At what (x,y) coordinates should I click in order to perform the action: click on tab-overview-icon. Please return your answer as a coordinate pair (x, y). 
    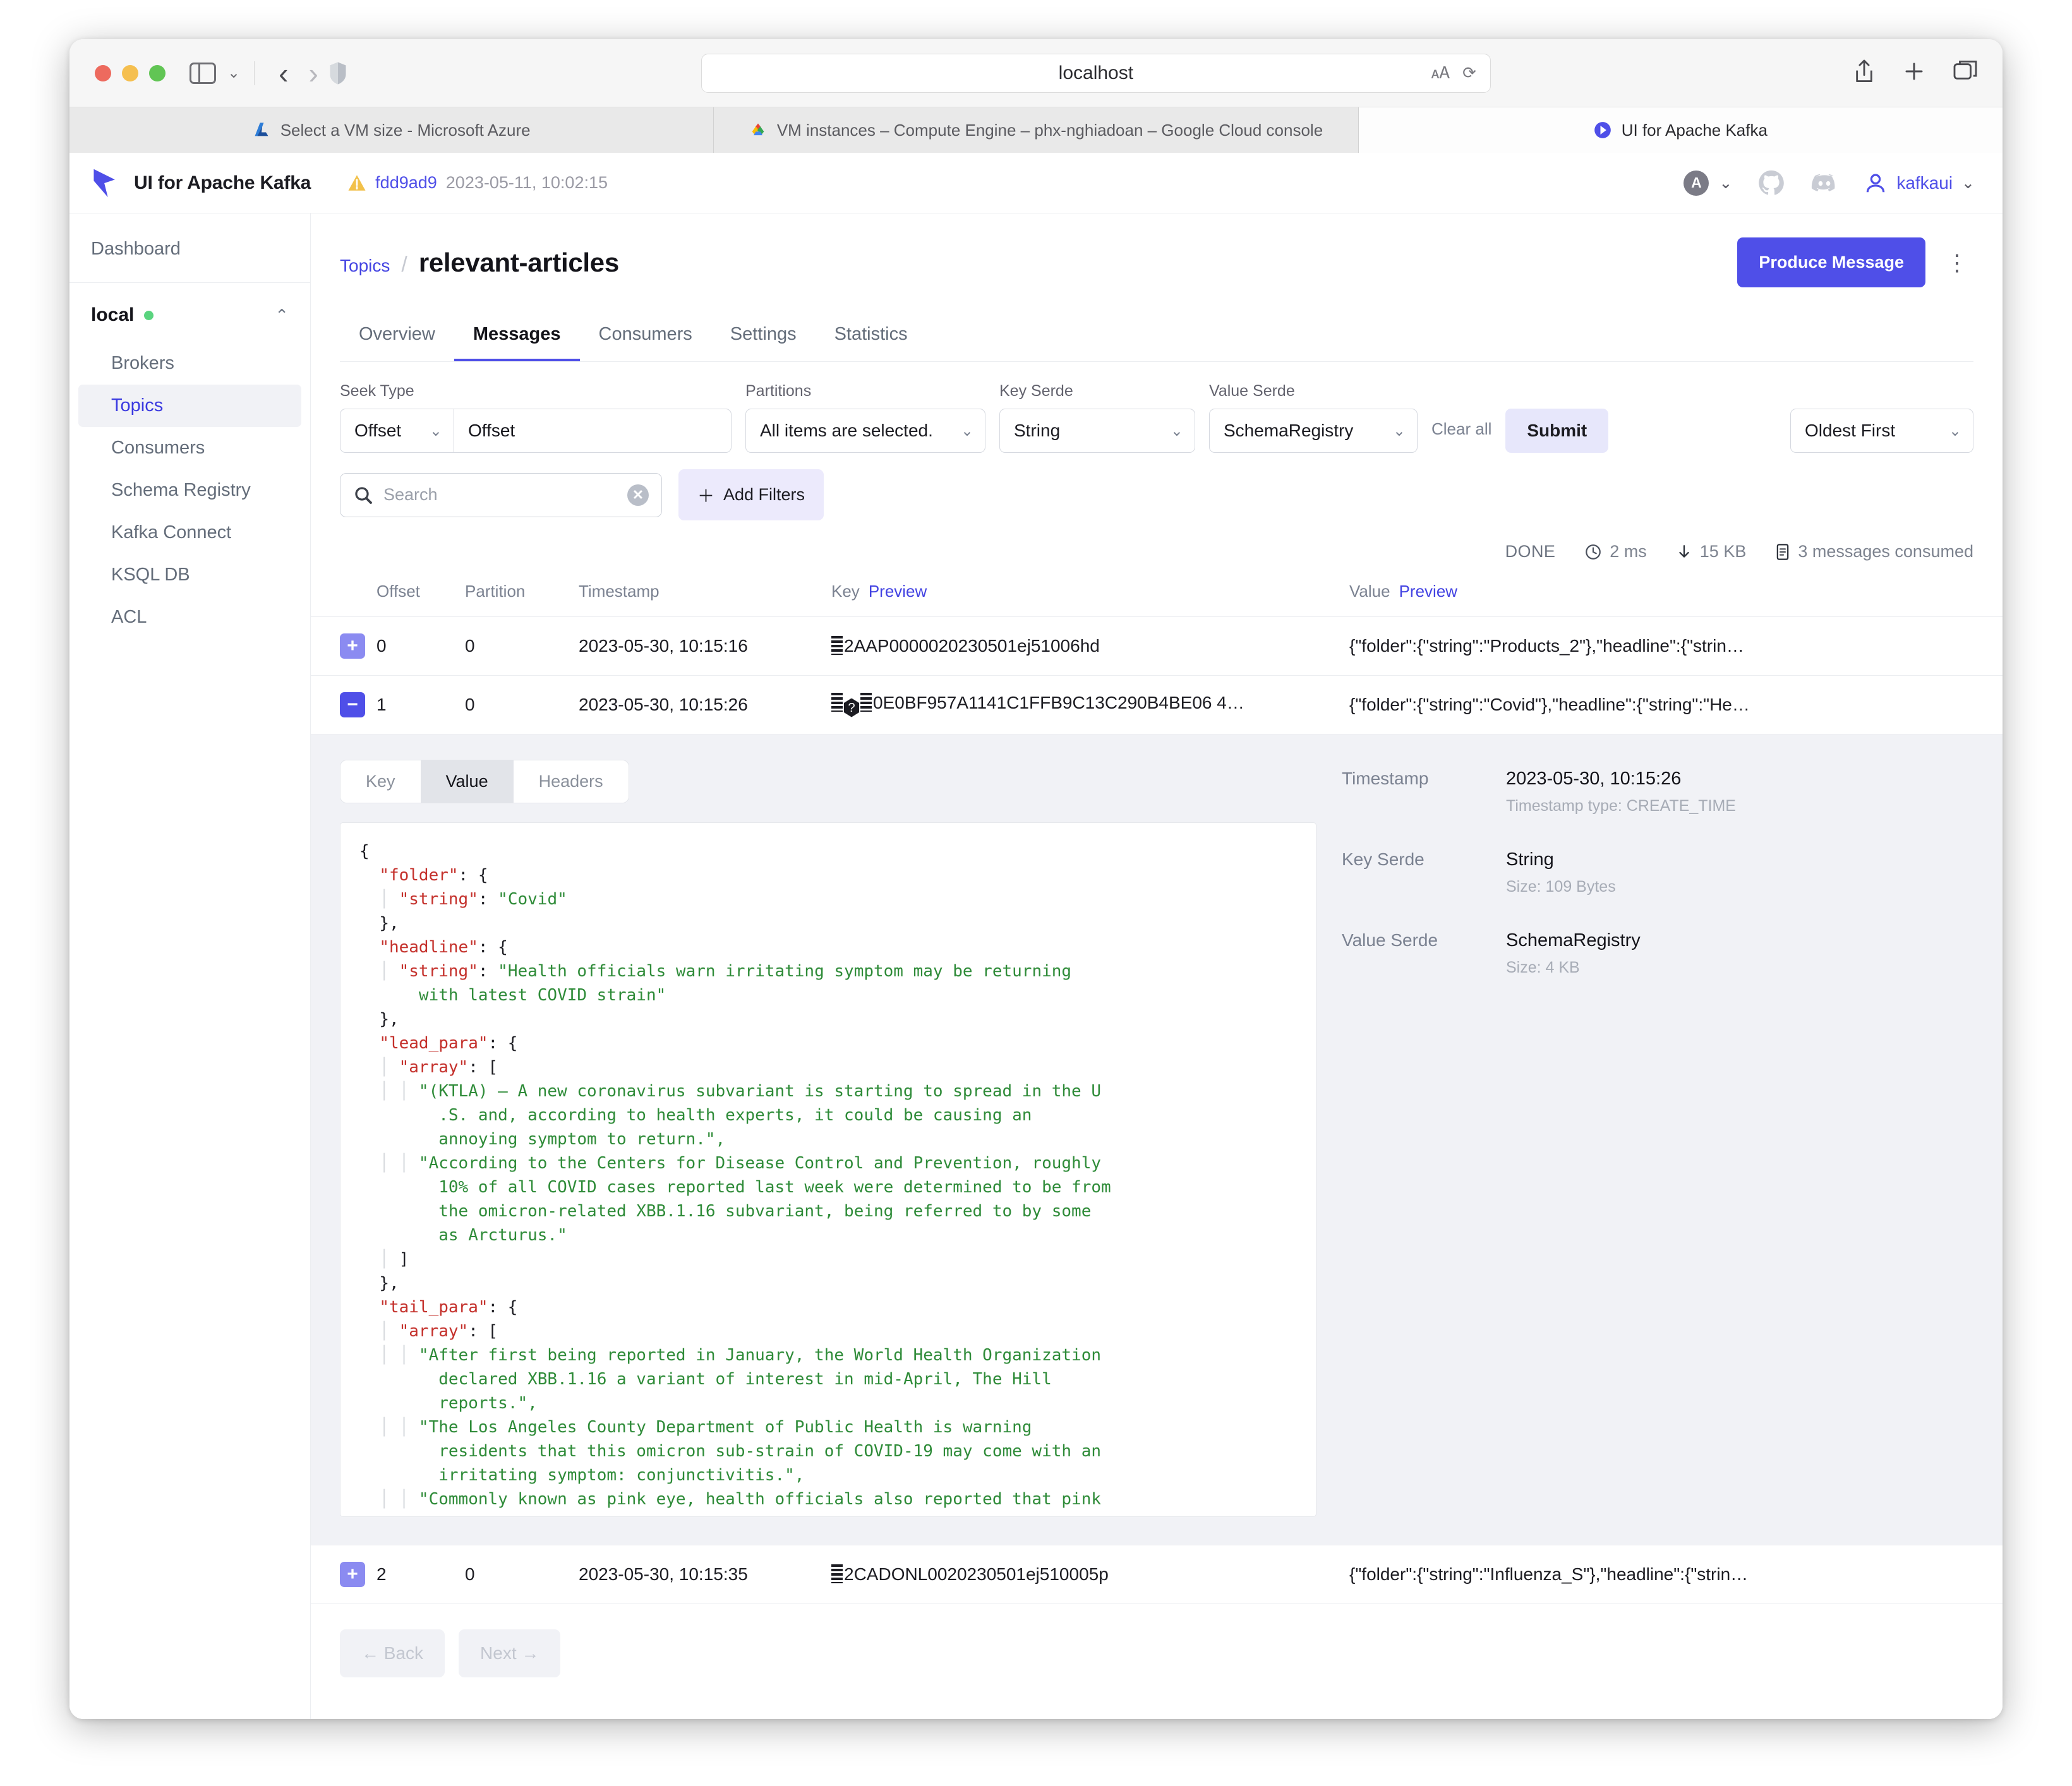
    Looking at the image, I should click on (1965, 73).